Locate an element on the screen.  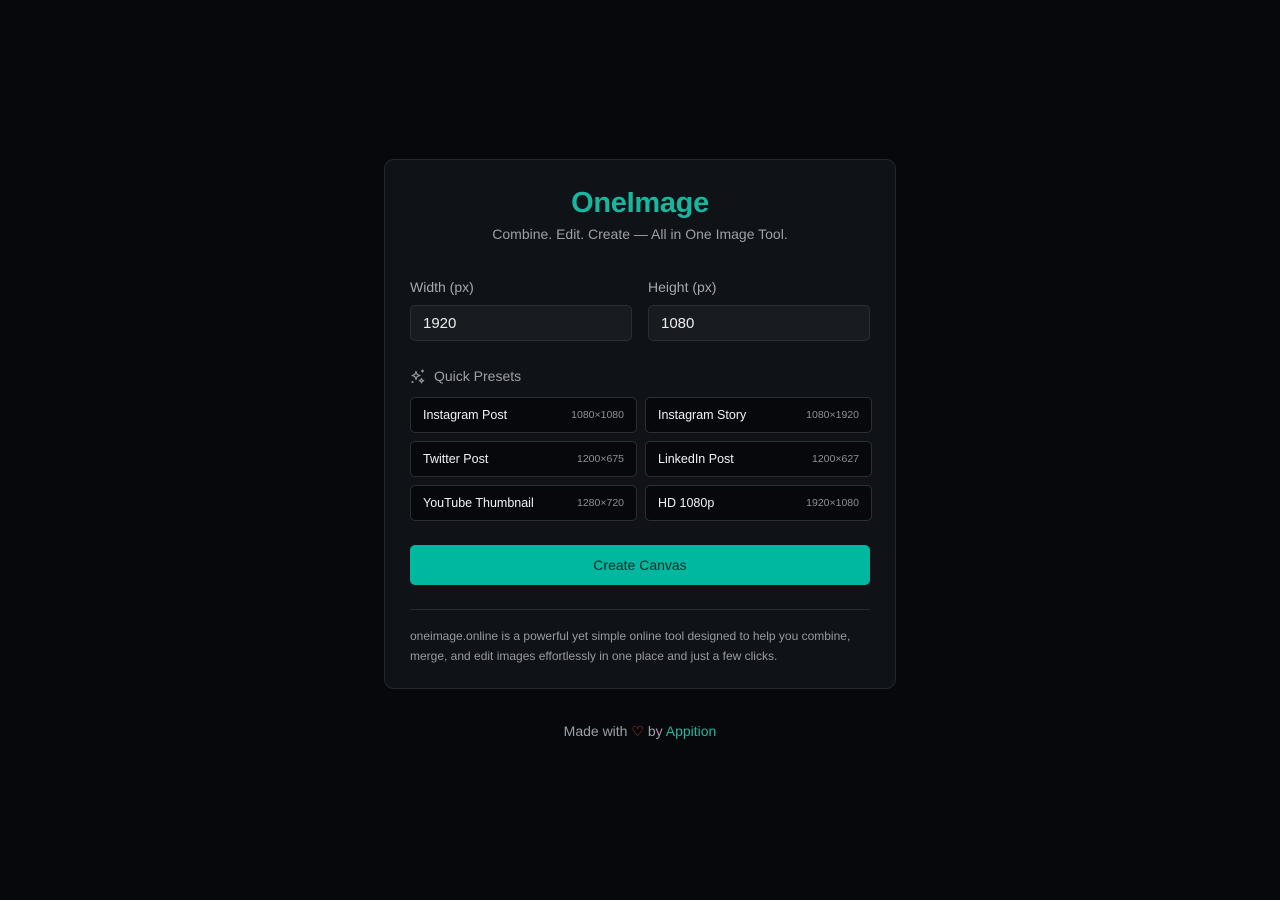
width-group: Width (px) is located at coordinates (521, 309).